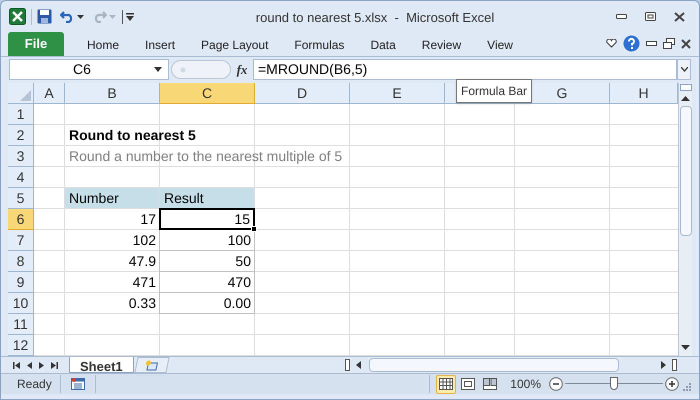  What do you see at coordinates (16, 365) in the screenshot?
I see `first-sheet-icon` at bounding box center [16, 365].